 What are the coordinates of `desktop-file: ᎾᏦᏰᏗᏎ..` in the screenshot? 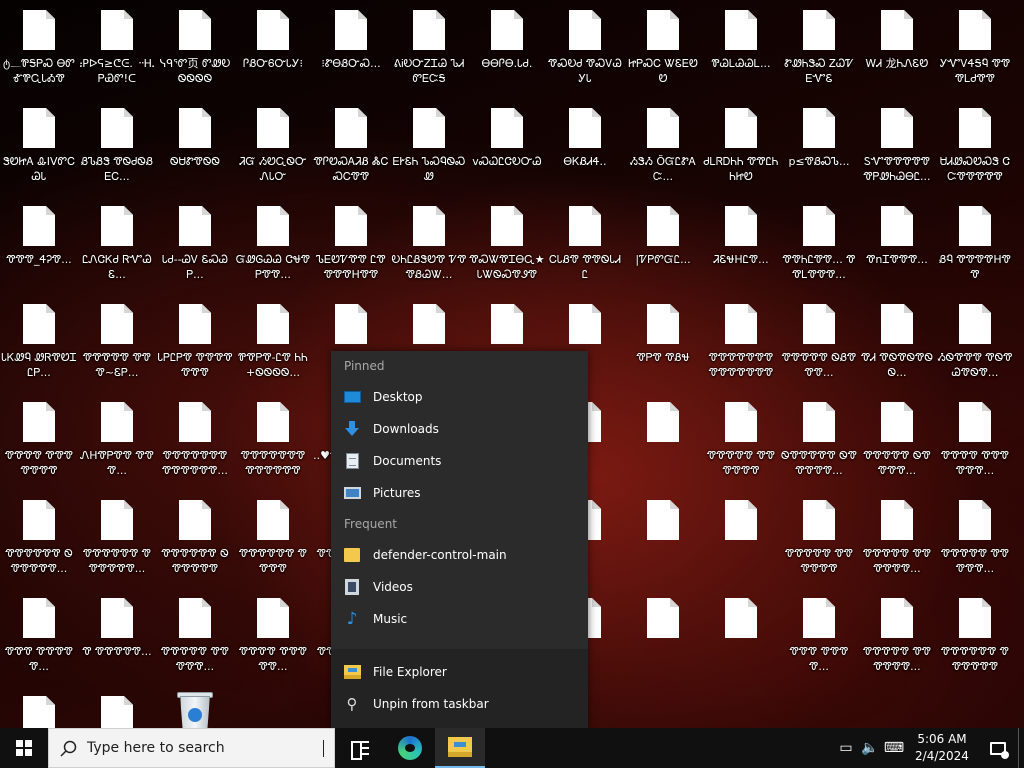 It's located at (585, 149).